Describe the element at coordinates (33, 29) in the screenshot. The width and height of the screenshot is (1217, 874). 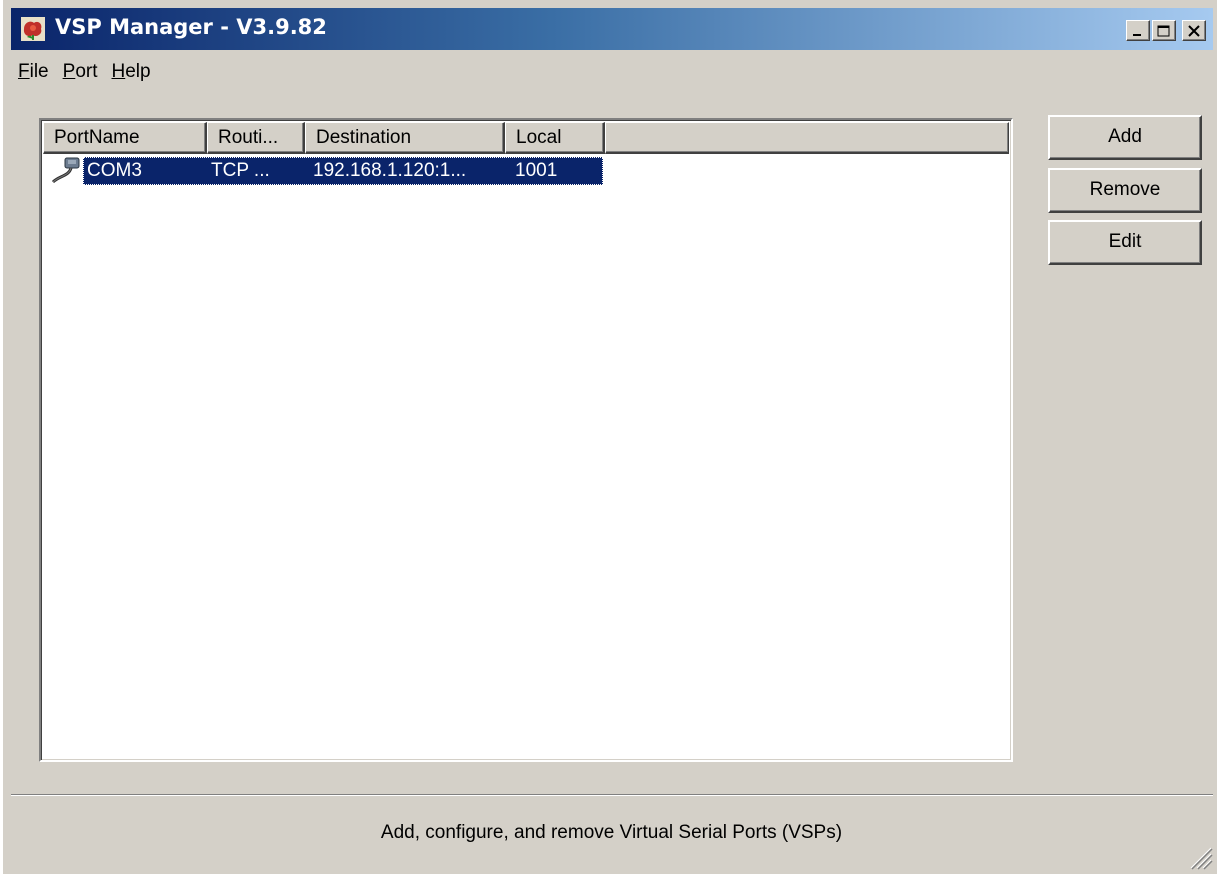
I see `app-logo-icon` at that location.